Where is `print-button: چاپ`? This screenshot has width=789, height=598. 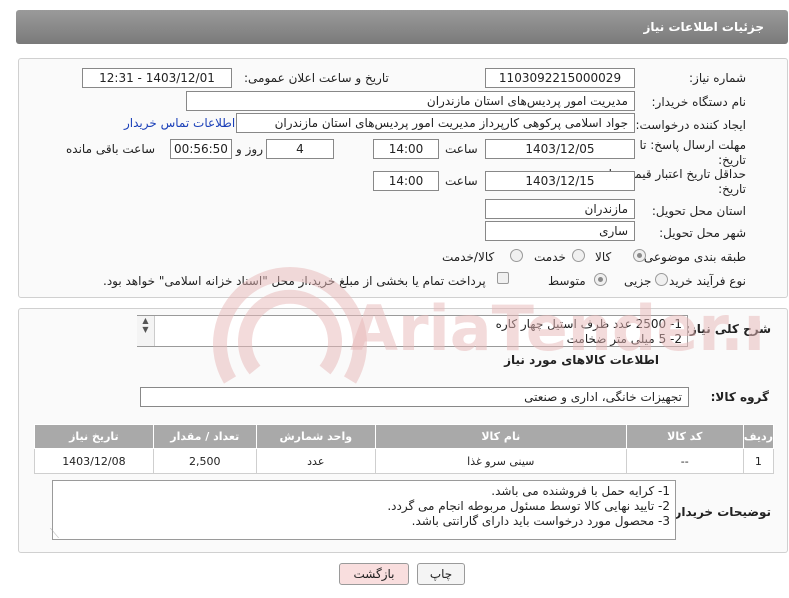 print-button: چاپ is located at coordinates (441, 574).